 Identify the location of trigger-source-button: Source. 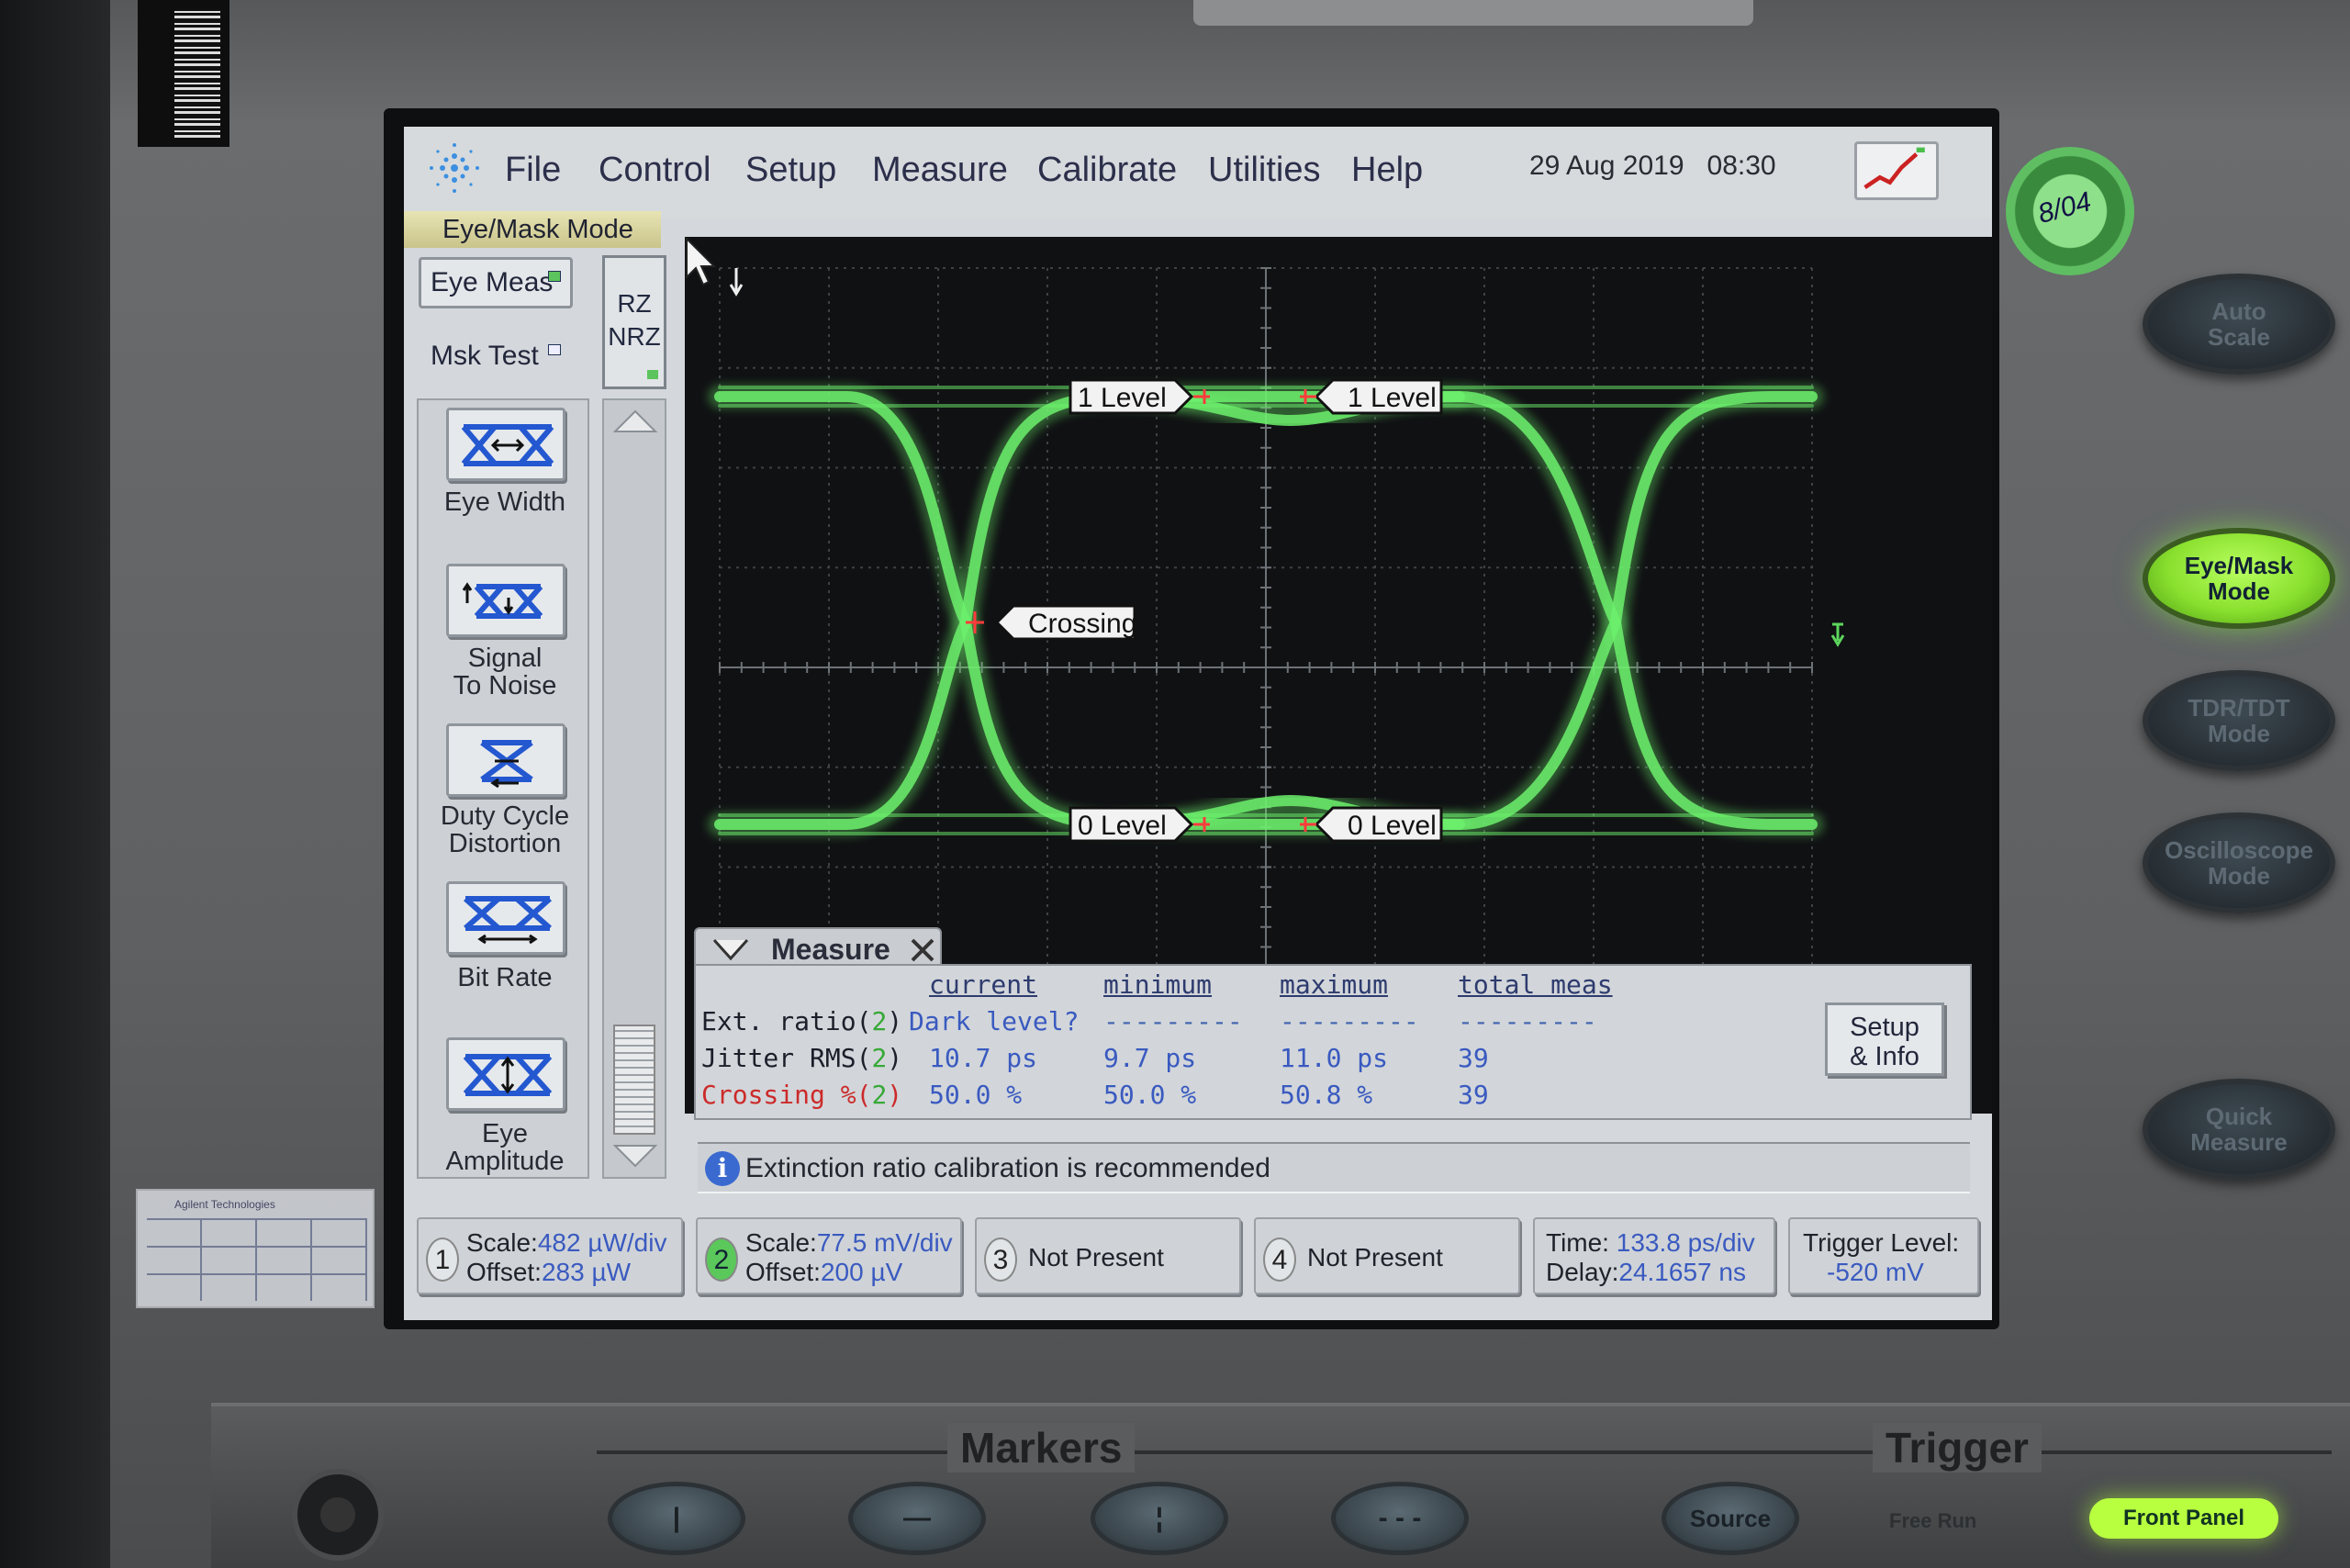
(1730, 1518).